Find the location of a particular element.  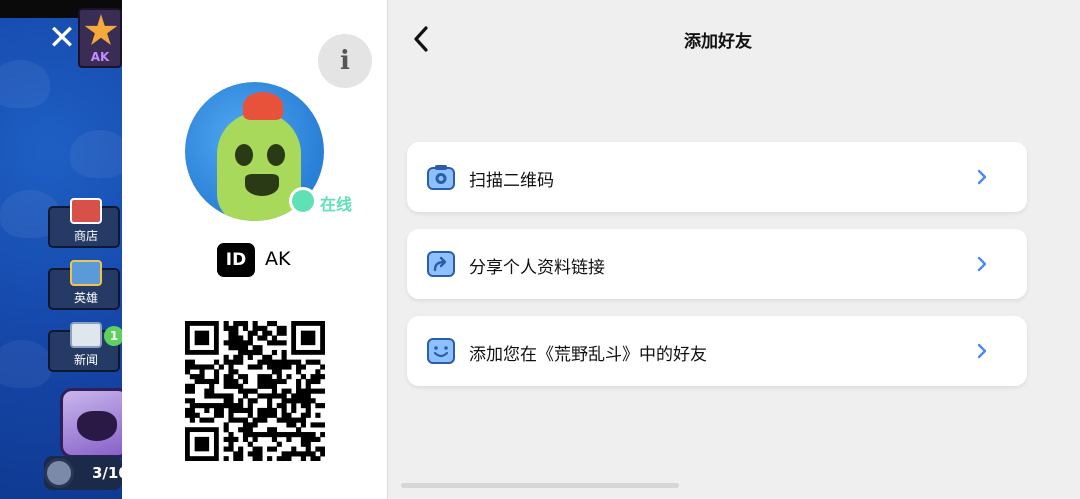

game-background: ✕ AK 商店 英雄 新闻 1 3/10 is located at coordinates (61, 249).